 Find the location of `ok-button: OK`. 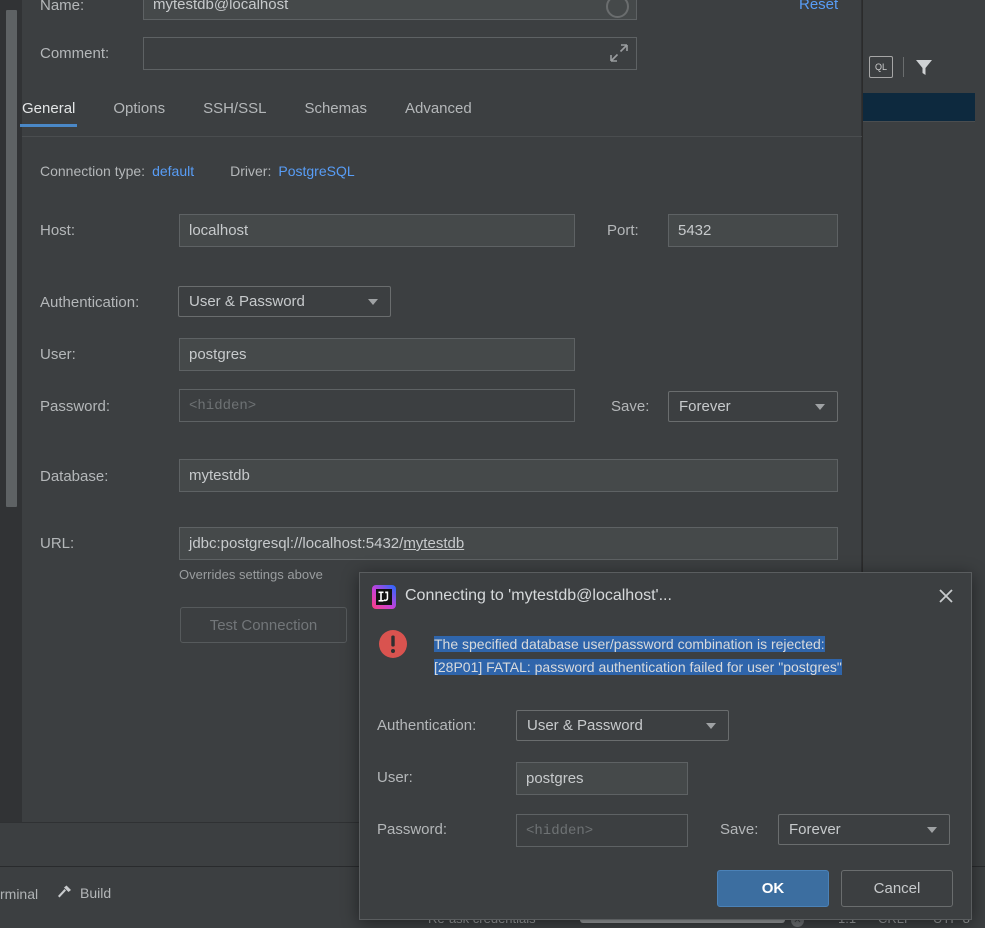

ok-button: OK is located at coordinates (773, 888).